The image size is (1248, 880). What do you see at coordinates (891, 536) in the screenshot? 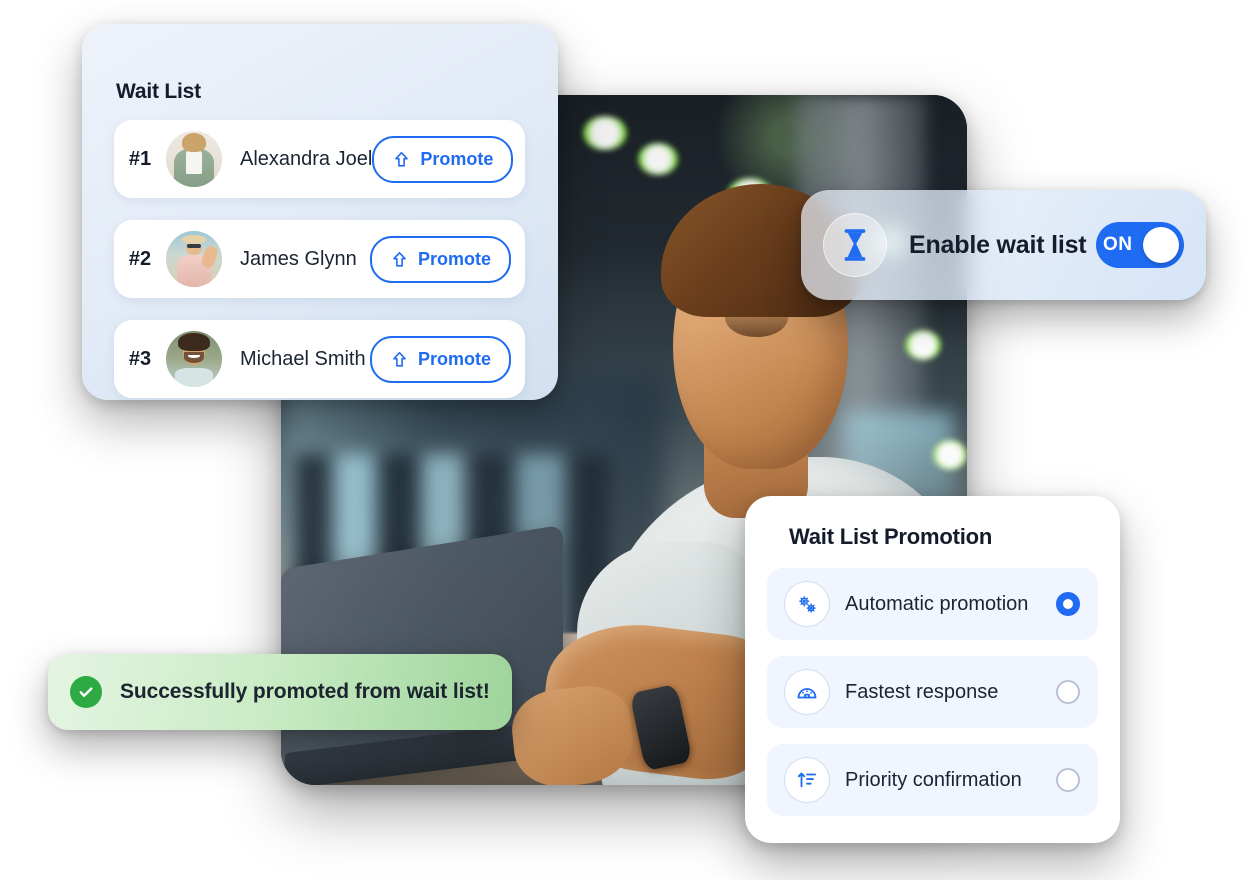
I see `promotion-title: Wait List Promotion` at bounding box center [891, 536].